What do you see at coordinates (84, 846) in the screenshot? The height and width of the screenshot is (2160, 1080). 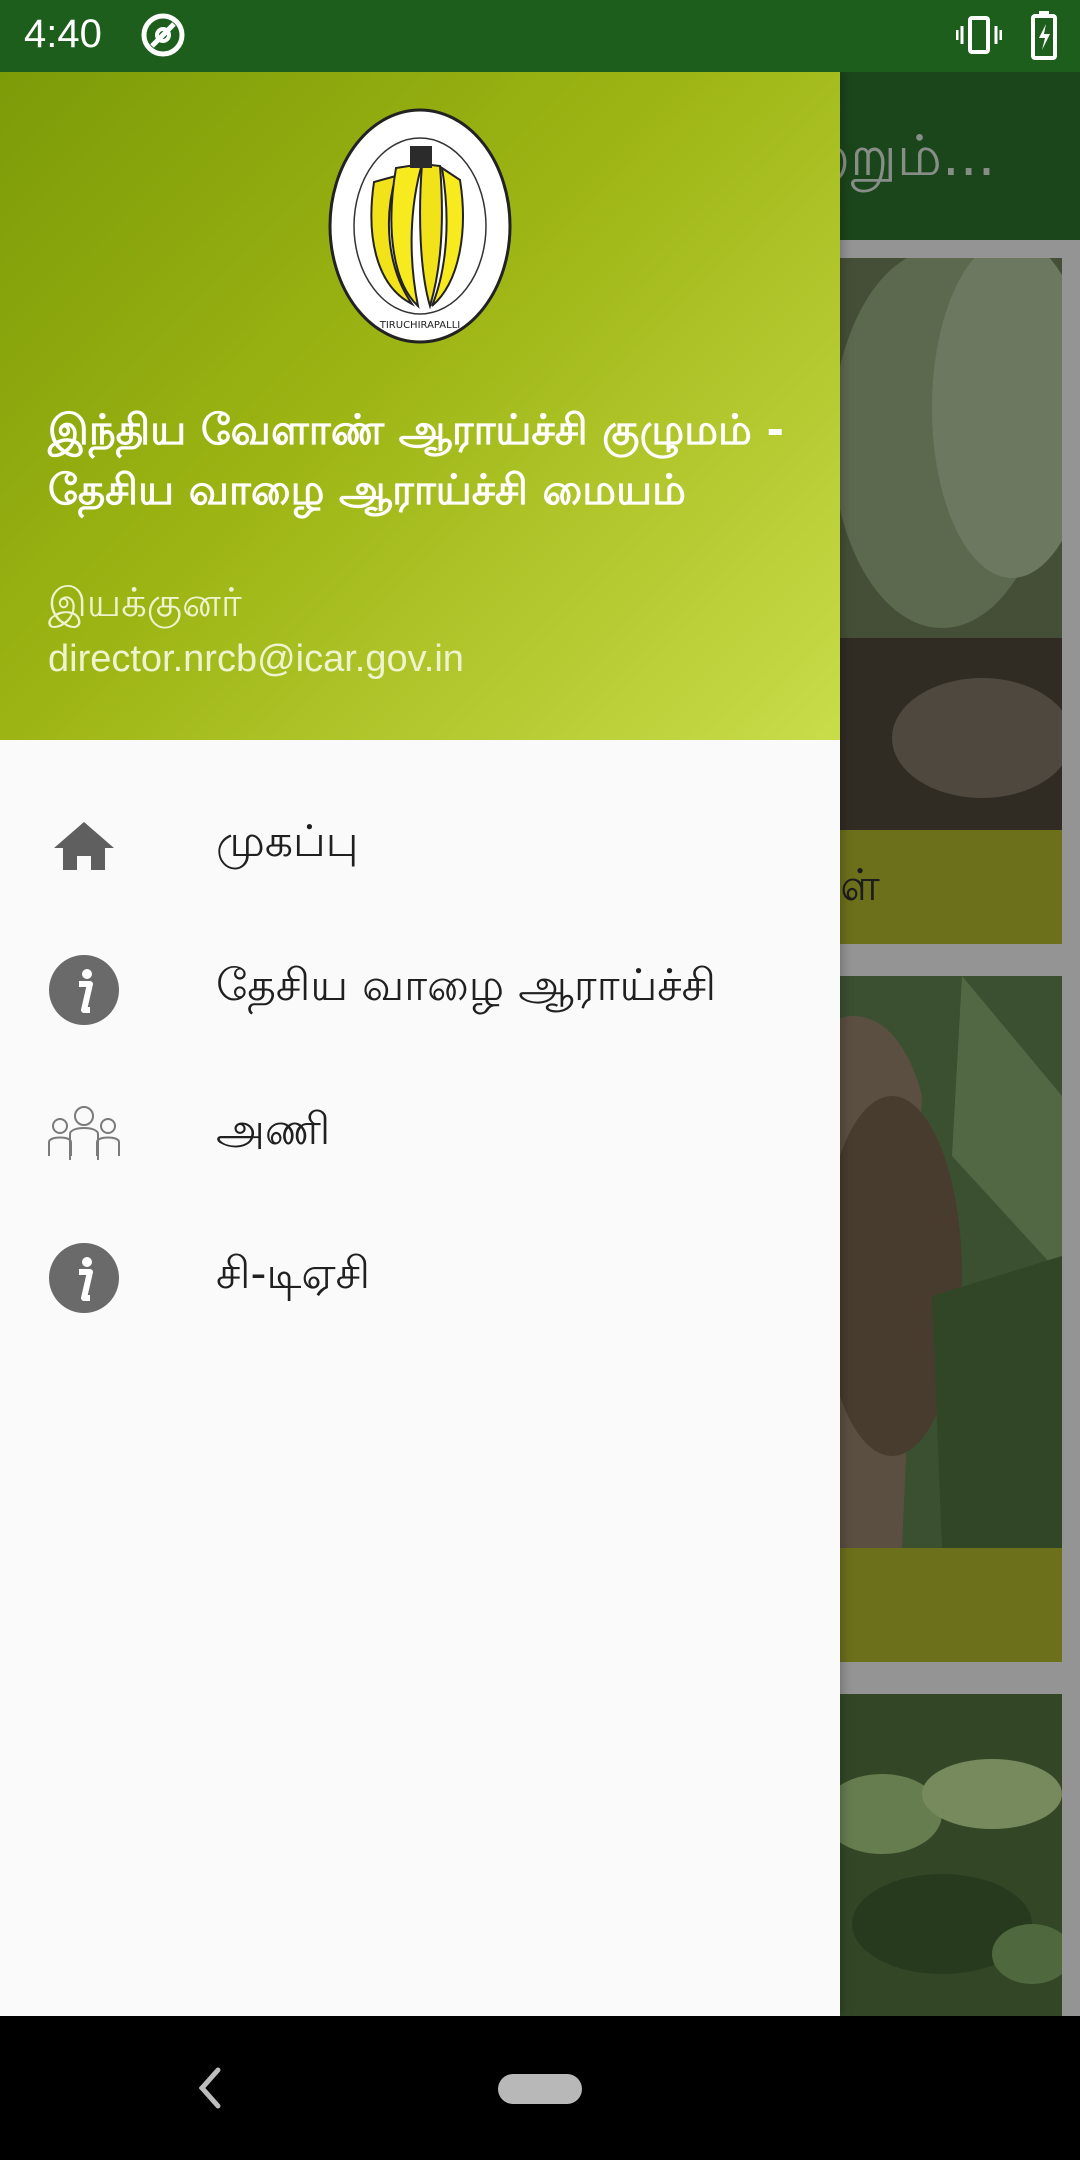 I see `home-icon` at bounding box center [84, 846].